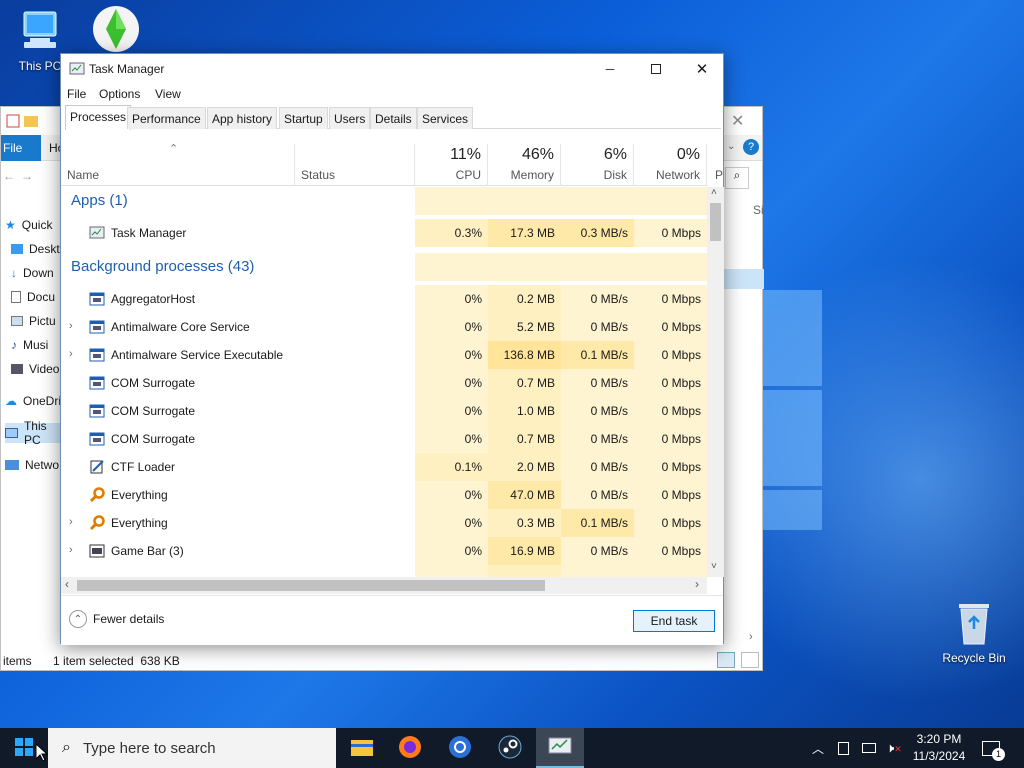  I want to click on column-header-memory: 46% Memory, so click(524, 165).